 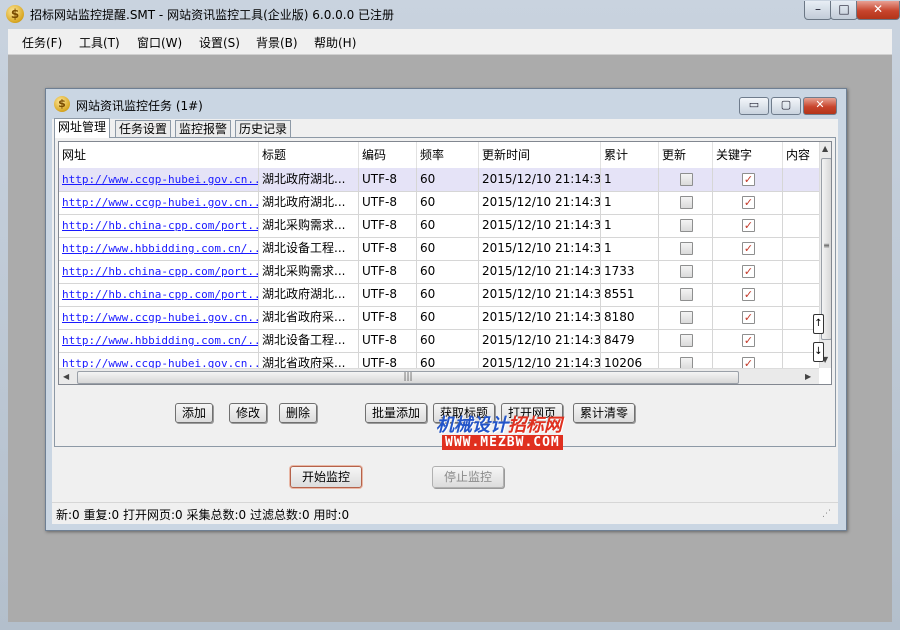 What do you see at coordinates (263, 128) in the screenshot?
I see `tab-history: 历史记录` at bounding box center [263, 128].